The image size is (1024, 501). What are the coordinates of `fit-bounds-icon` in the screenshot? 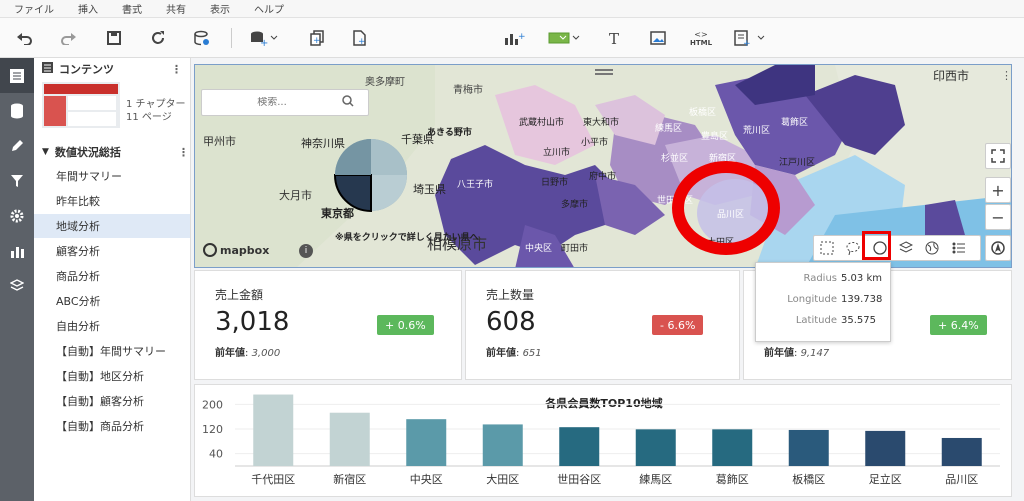 It's located at (998, 156).